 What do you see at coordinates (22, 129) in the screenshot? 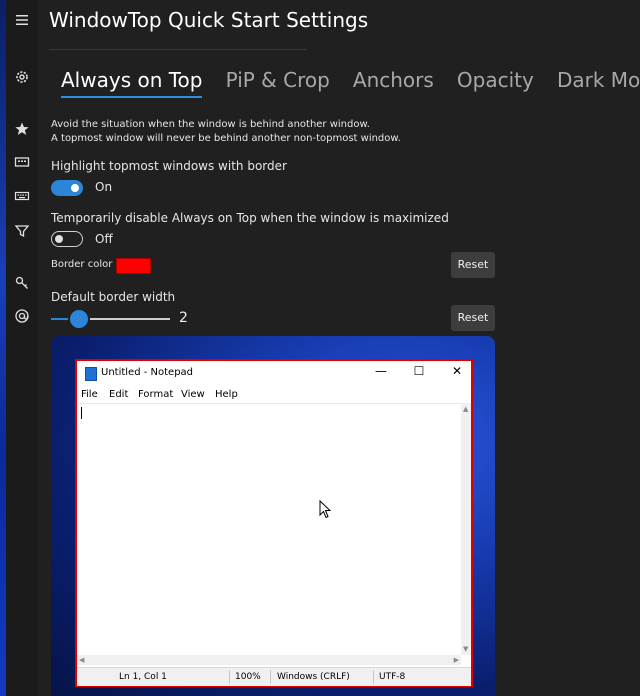
I see `star-icon` at bounding box center [22, 129].